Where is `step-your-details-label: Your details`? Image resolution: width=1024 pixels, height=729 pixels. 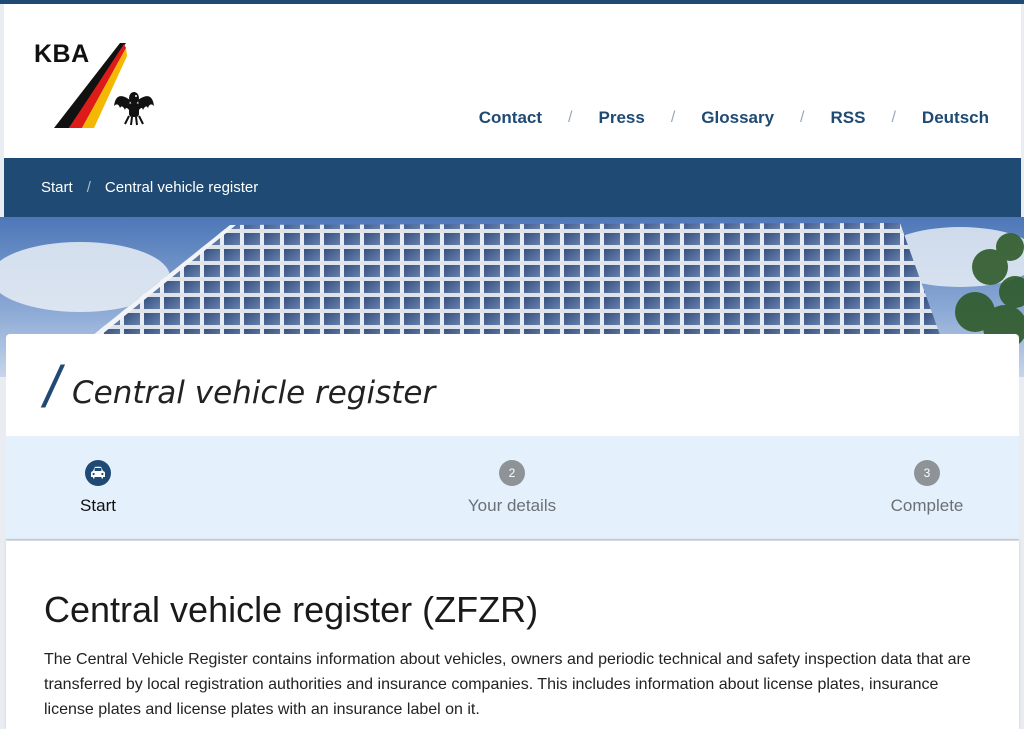 step-your-details-label: Your details is located at coordinates (512, 505).